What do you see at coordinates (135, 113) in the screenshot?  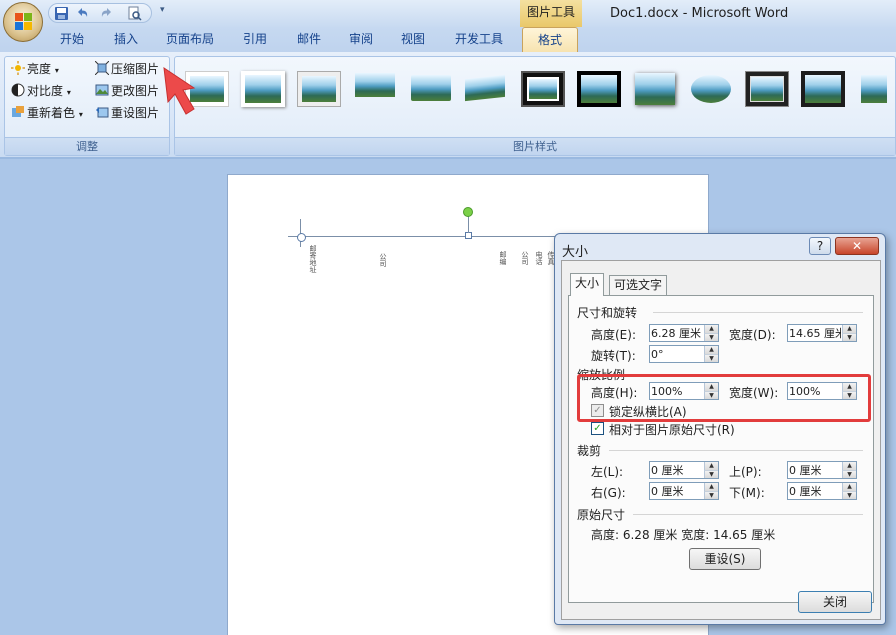 I see `reset-picture-label: 重设图片` at bounding box center [135, 113].